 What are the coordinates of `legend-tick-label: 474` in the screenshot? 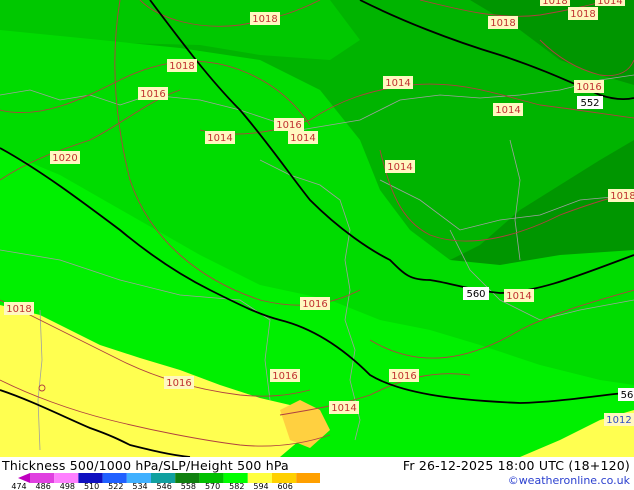 It's located at (18, 486).